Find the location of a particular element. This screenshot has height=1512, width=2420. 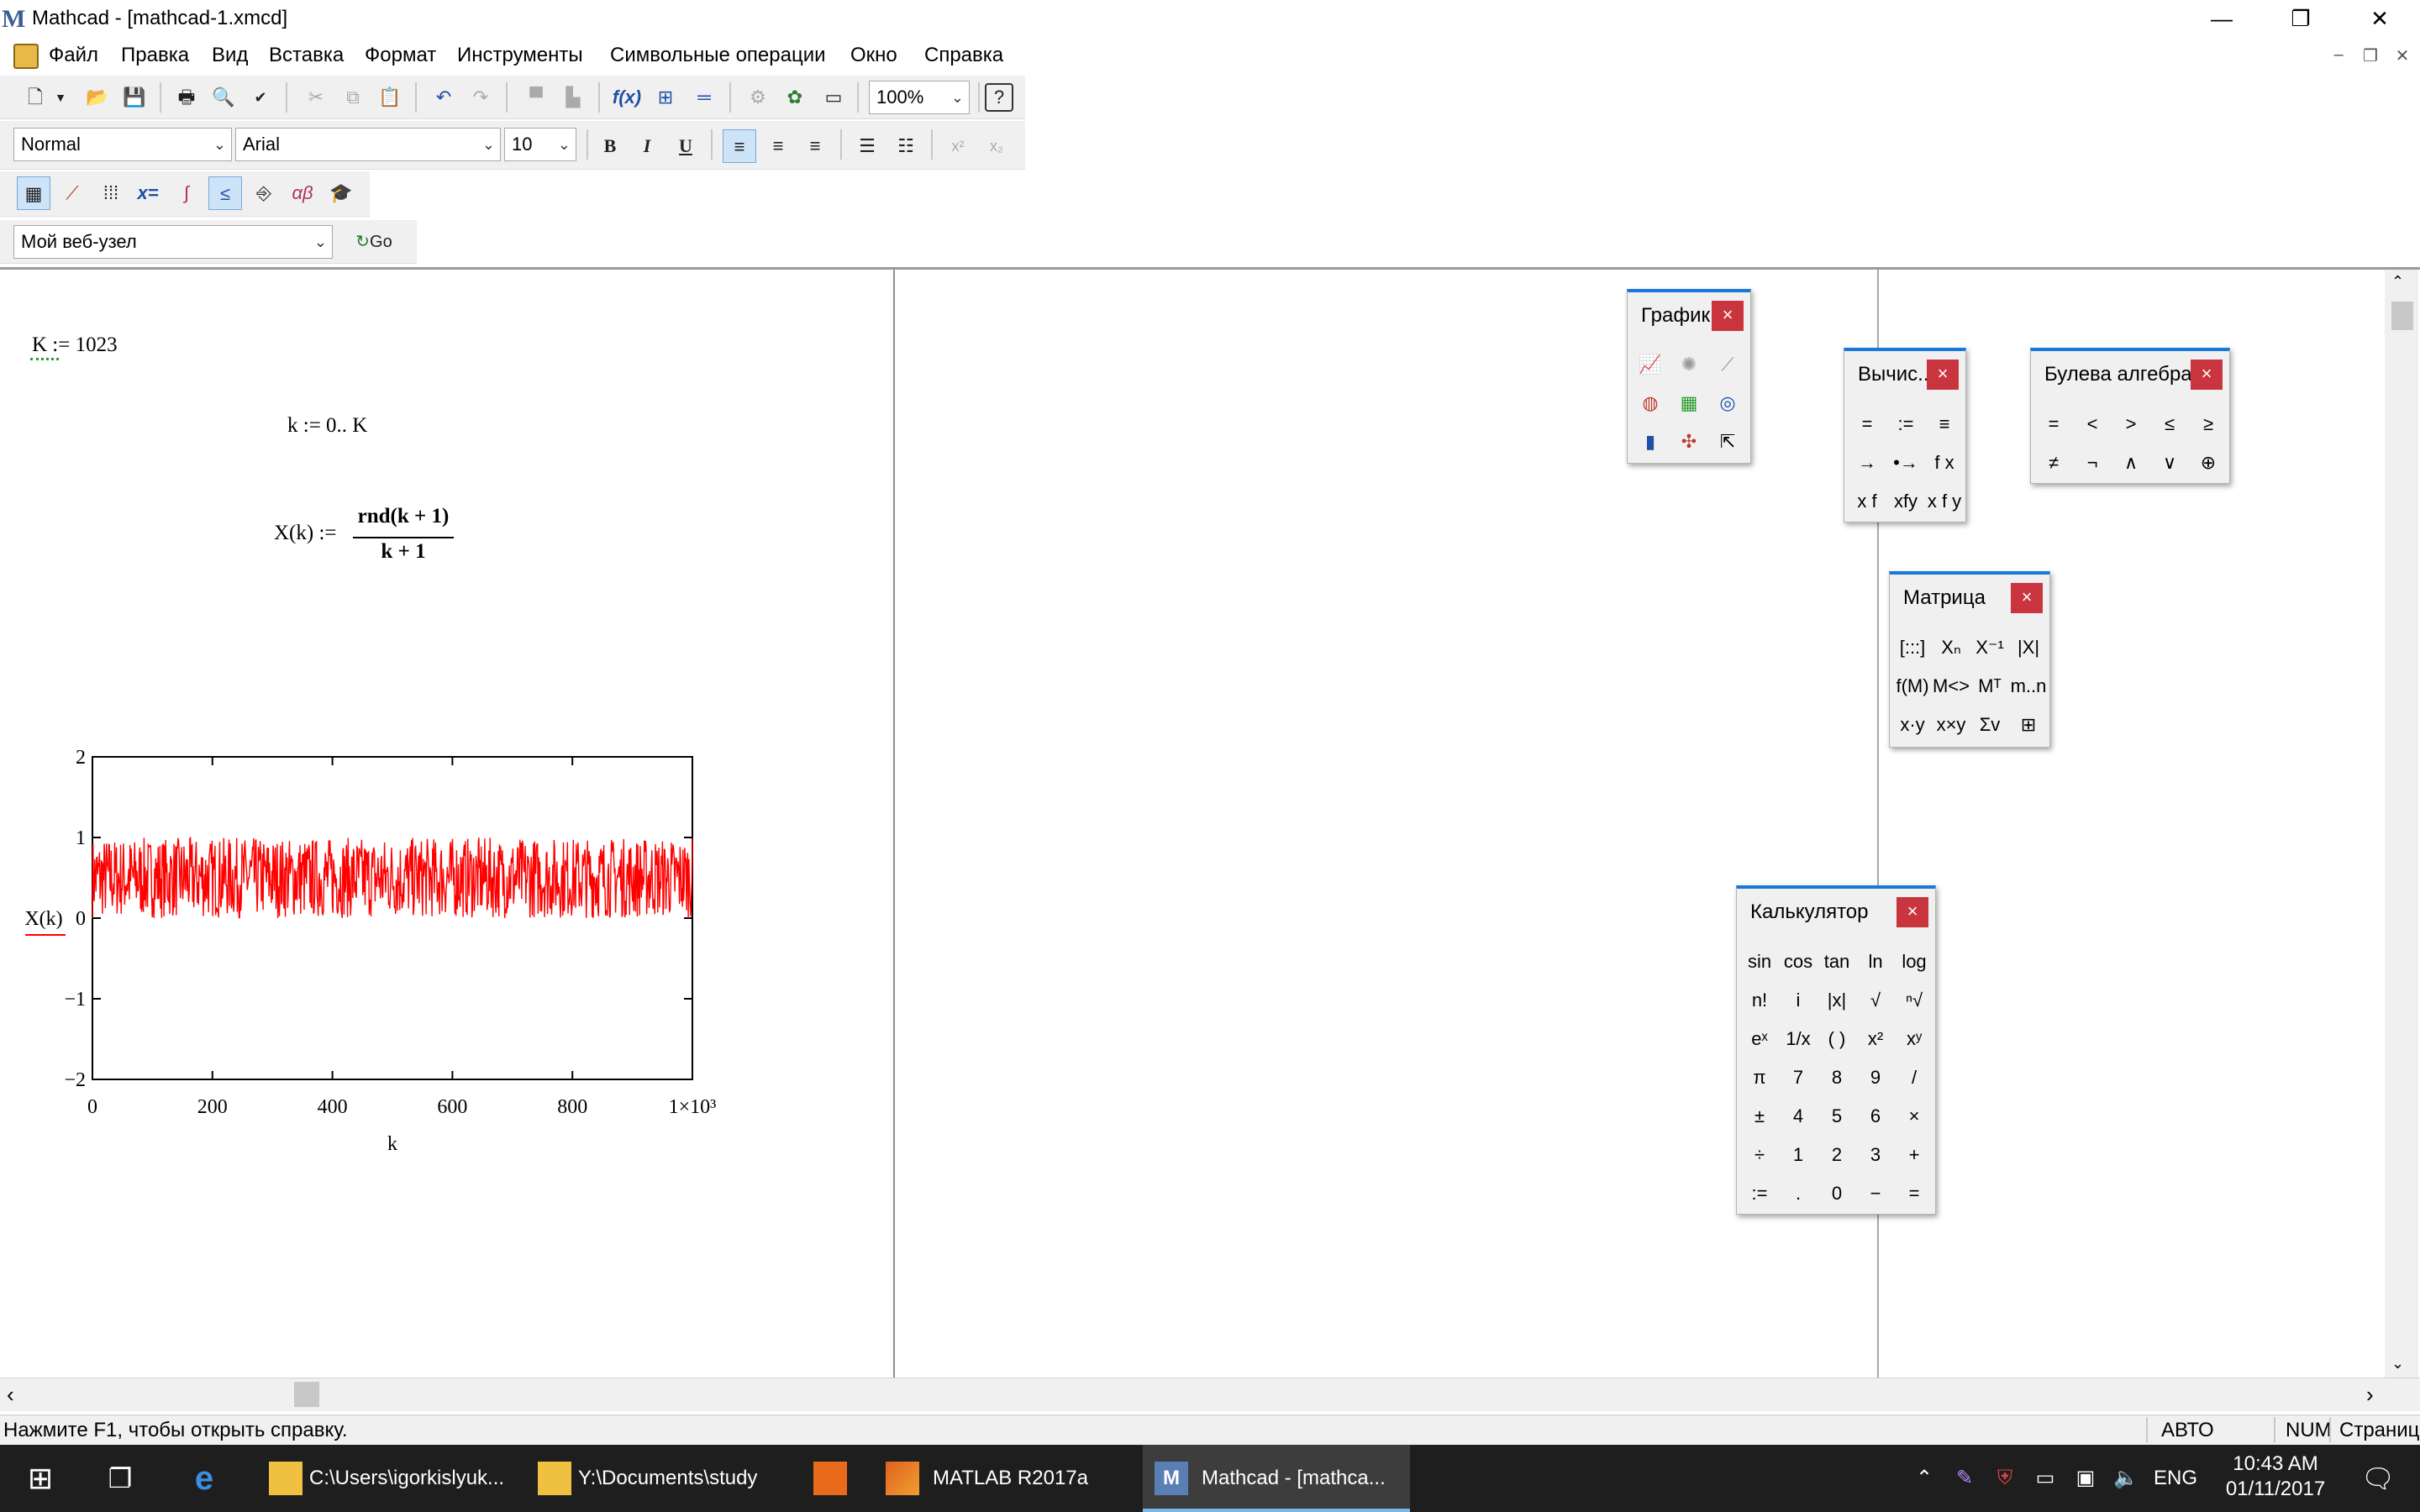

k-definition: K := 1023 is located at coordinates (75, 345).